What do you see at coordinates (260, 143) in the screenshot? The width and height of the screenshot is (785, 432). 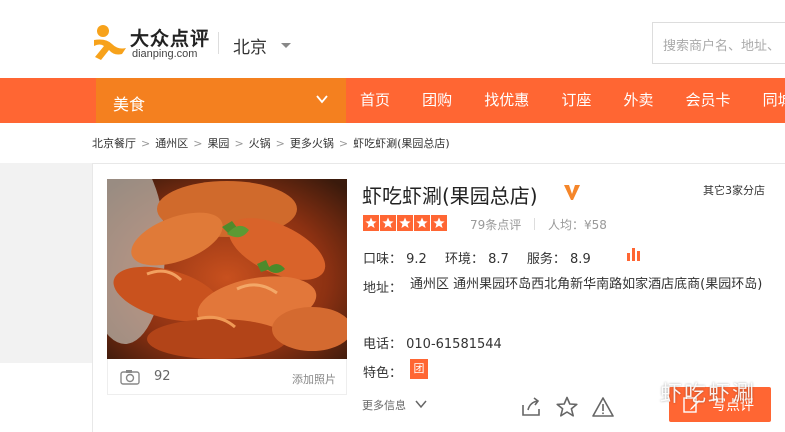 I see `breadcrumb-item: 火锅` at bounding box center [260, 143].